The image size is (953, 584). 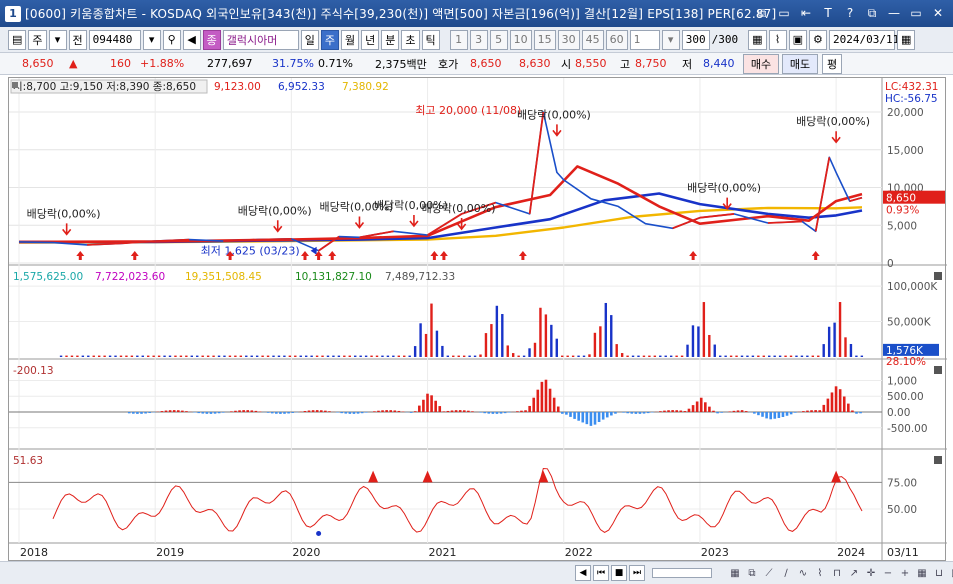 What do you see at coordinates (902, 226) in the screenshot?
I see `price-tick-label: 5,000` at bounding box center [902, 226].